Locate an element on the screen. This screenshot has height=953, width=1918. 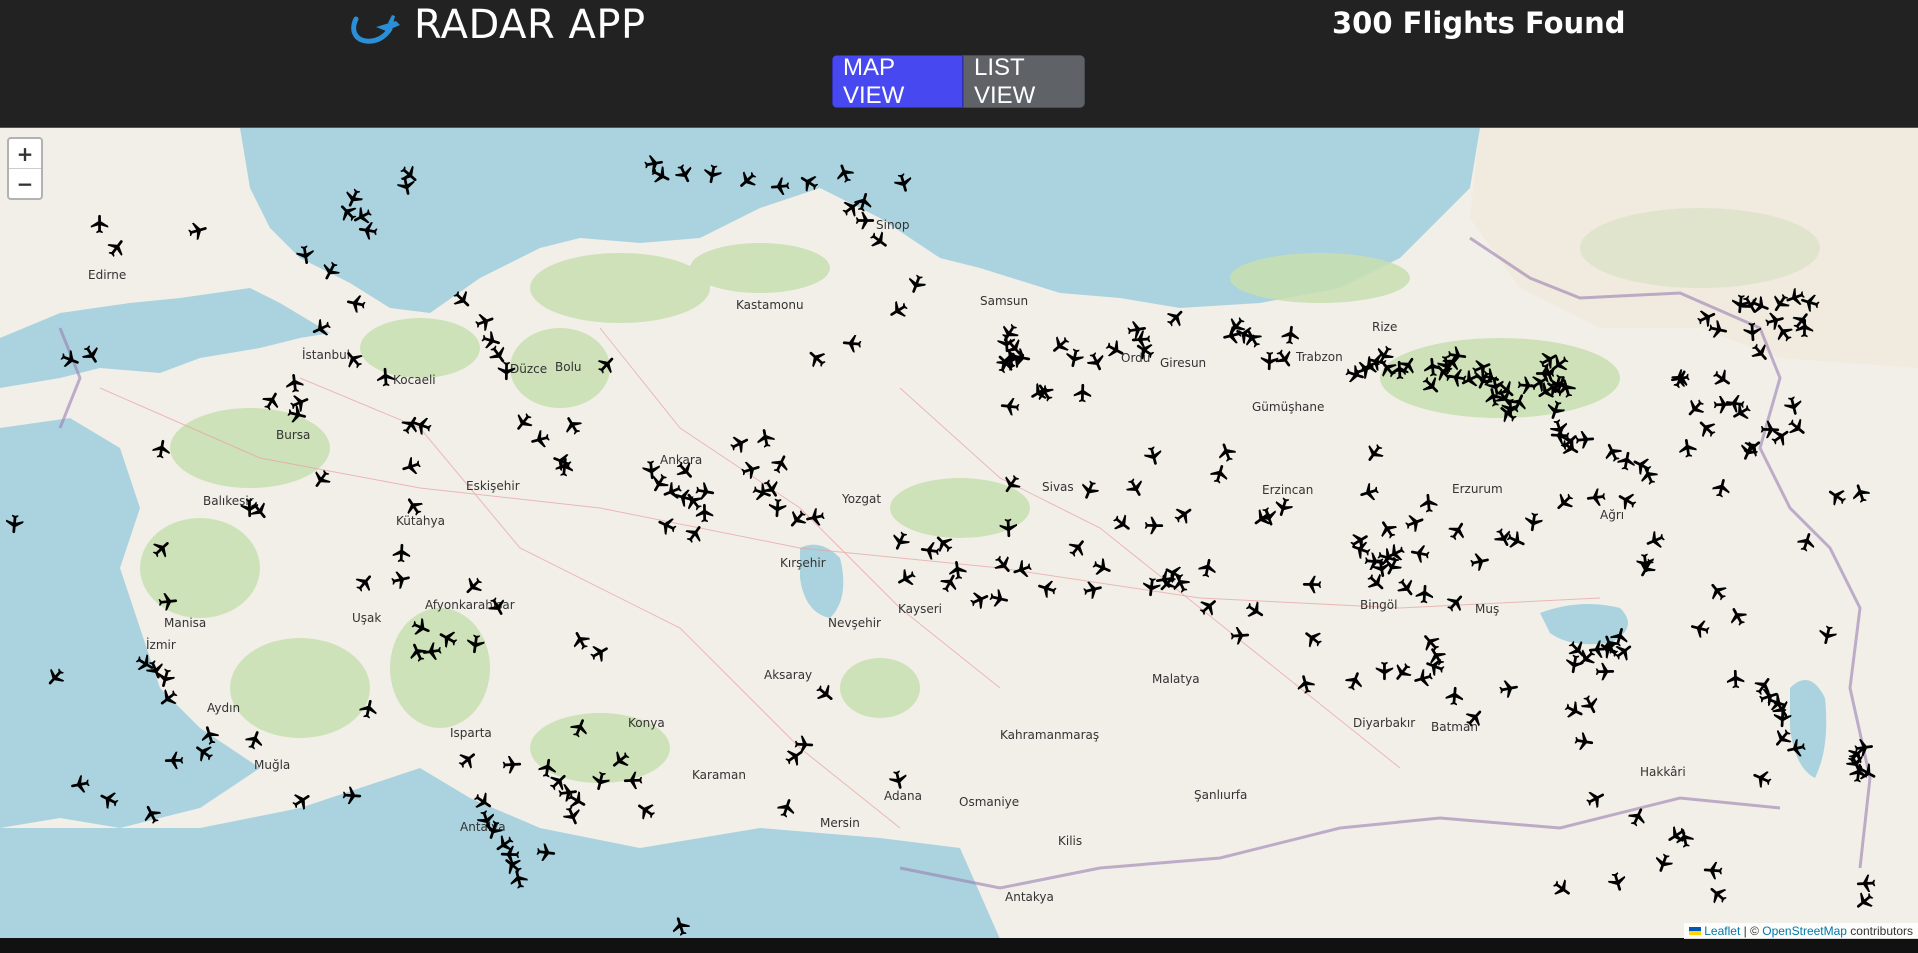
city-label: Rize is located at coordinates (1385, 327).